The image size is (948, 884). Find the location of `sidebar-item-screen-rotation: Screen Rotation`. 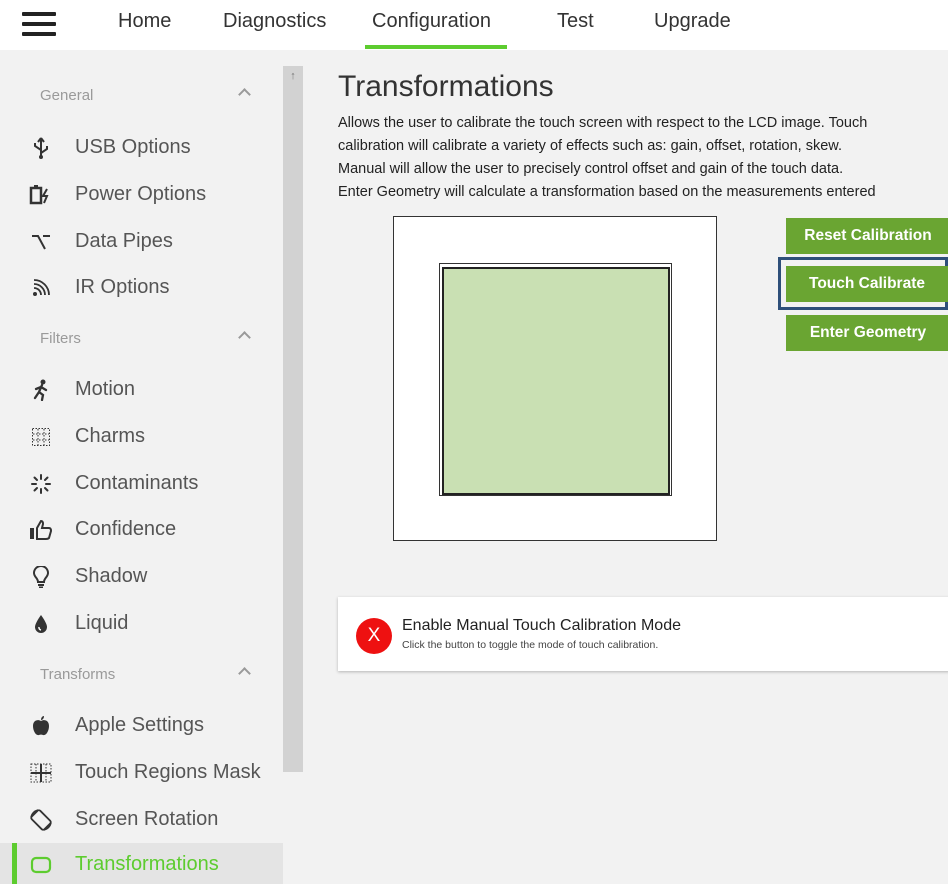

sidebar-item-screen-rotation: Screen Rotation is located at coordinates (141, 820).